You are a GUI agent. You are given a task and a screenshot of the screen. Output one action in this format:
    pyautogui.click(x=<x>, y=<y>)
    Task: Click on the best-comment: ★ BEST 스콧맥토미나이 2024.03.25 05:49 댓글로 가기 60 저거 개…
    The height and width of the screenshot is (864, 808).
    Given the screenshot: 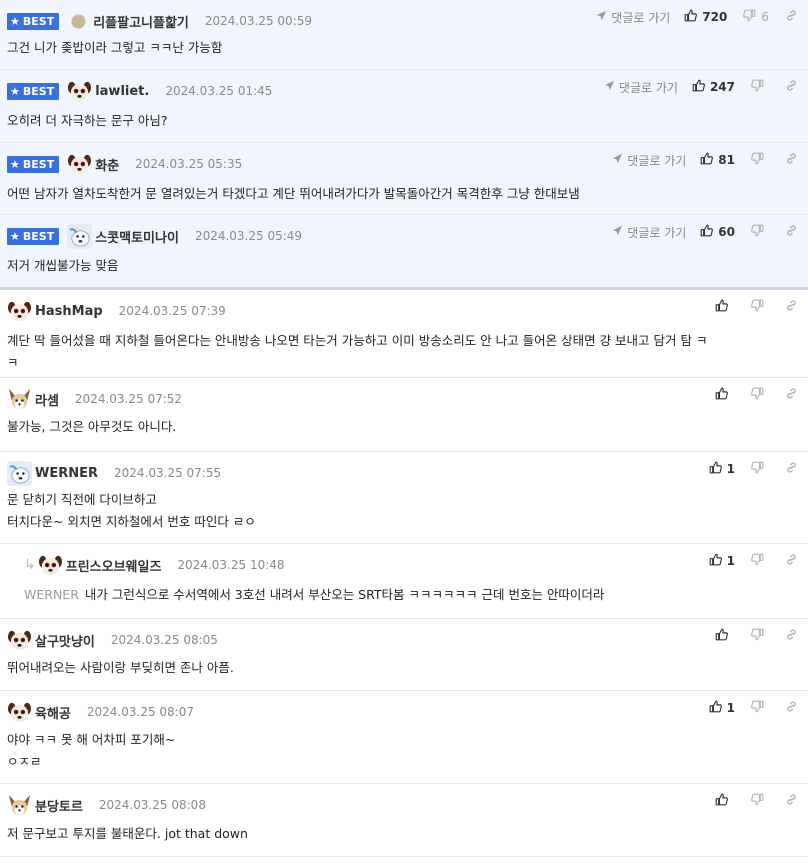 What is the action you would take?
    pyautogui.click(x=404, y=252)
    